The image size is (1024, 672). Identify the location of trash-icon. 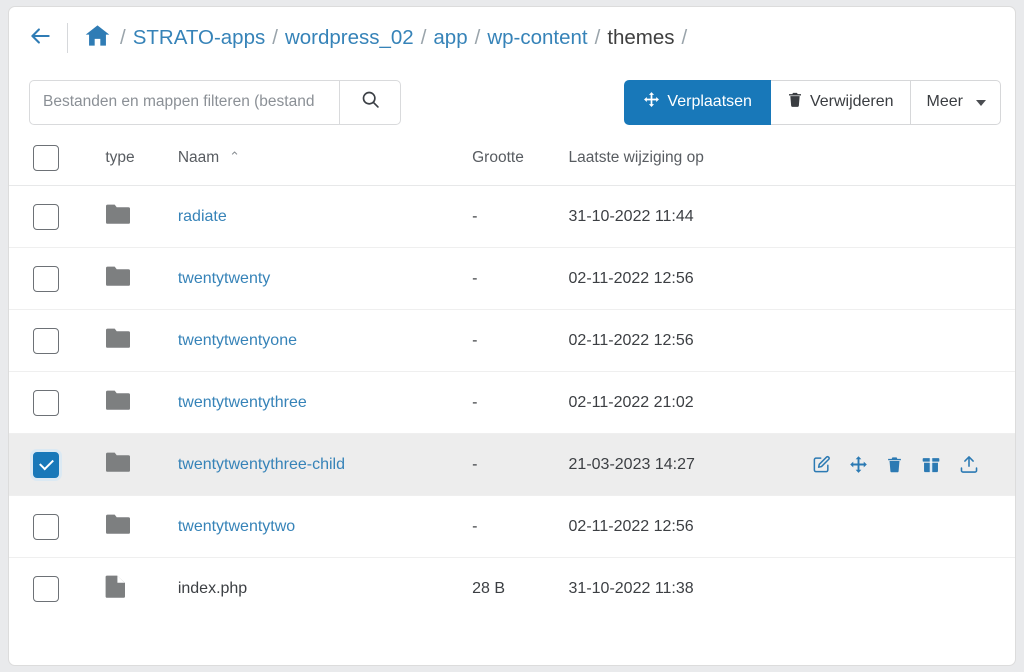
(795, 102).